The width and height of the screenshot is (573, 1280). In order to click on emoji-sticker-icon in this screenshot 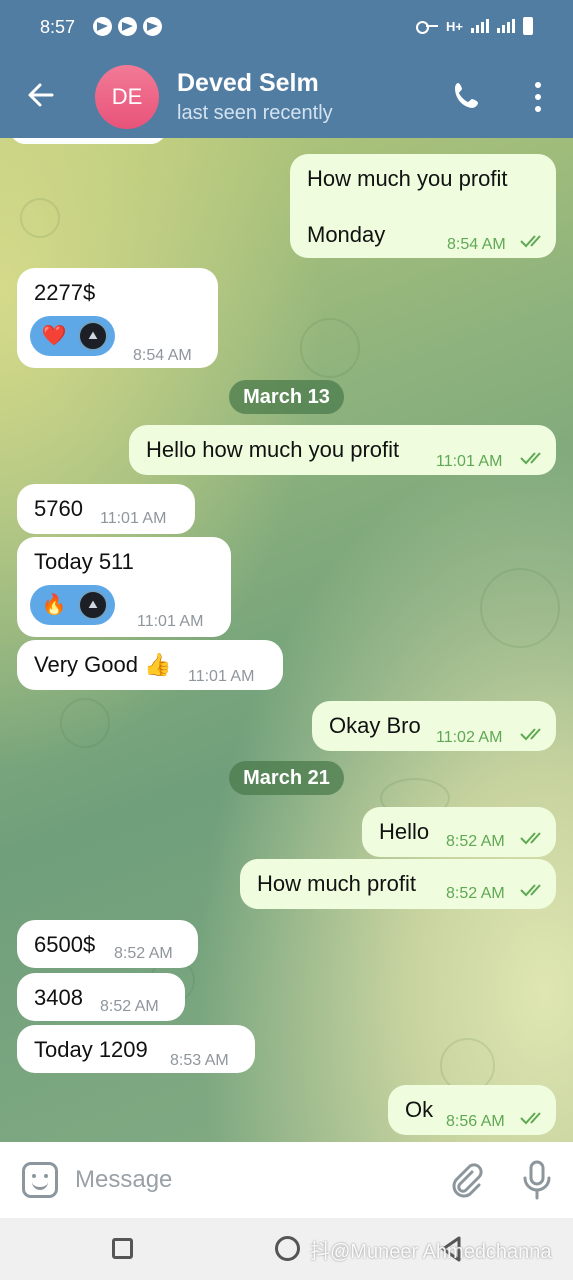, I will do `click(40, 1180)`.